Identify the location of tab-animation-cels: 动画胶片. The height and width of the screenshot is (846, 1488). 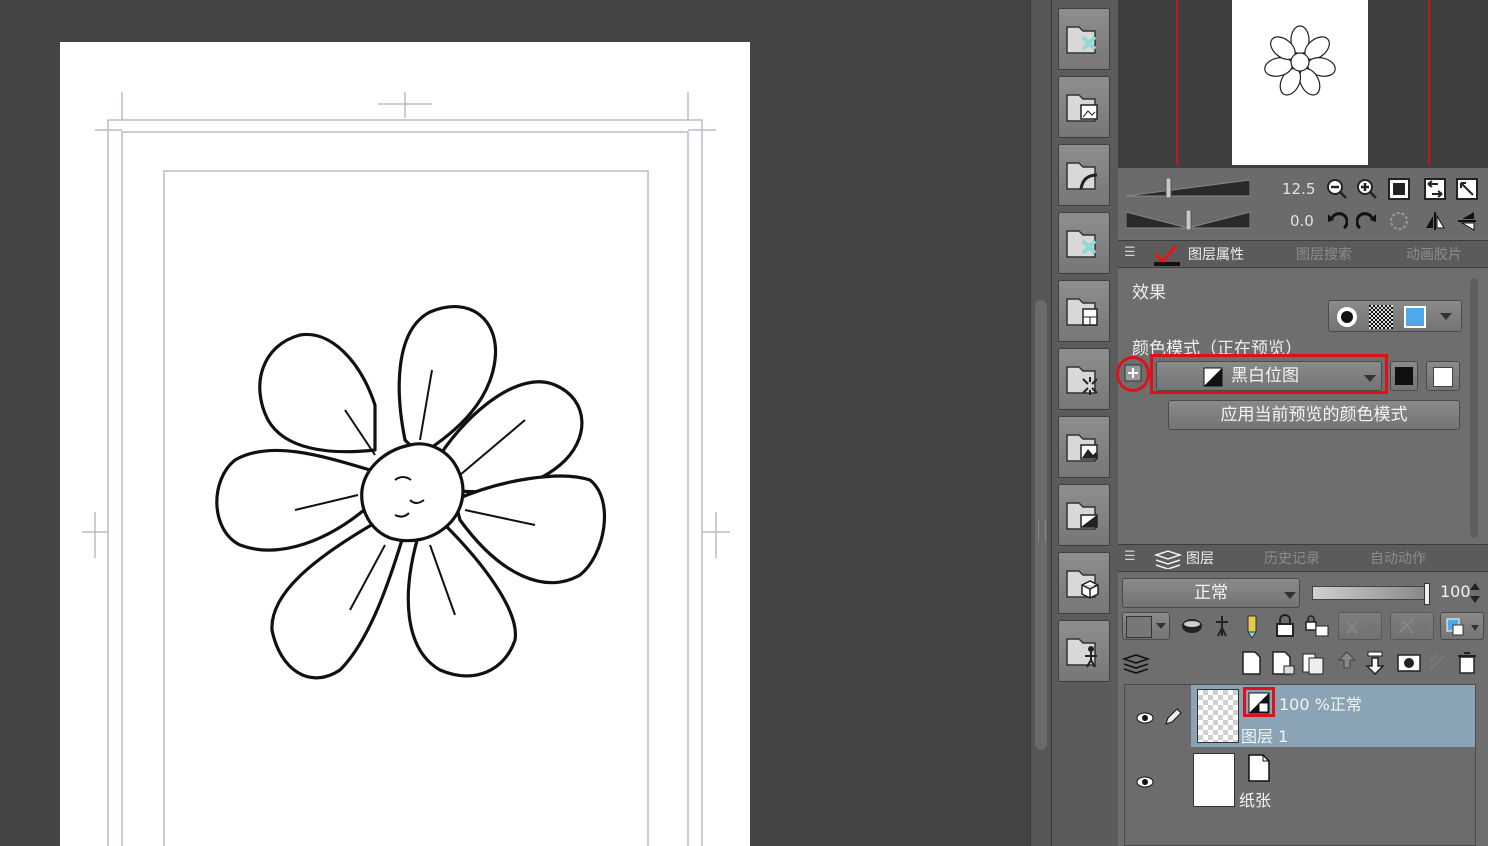
(1434, 255).